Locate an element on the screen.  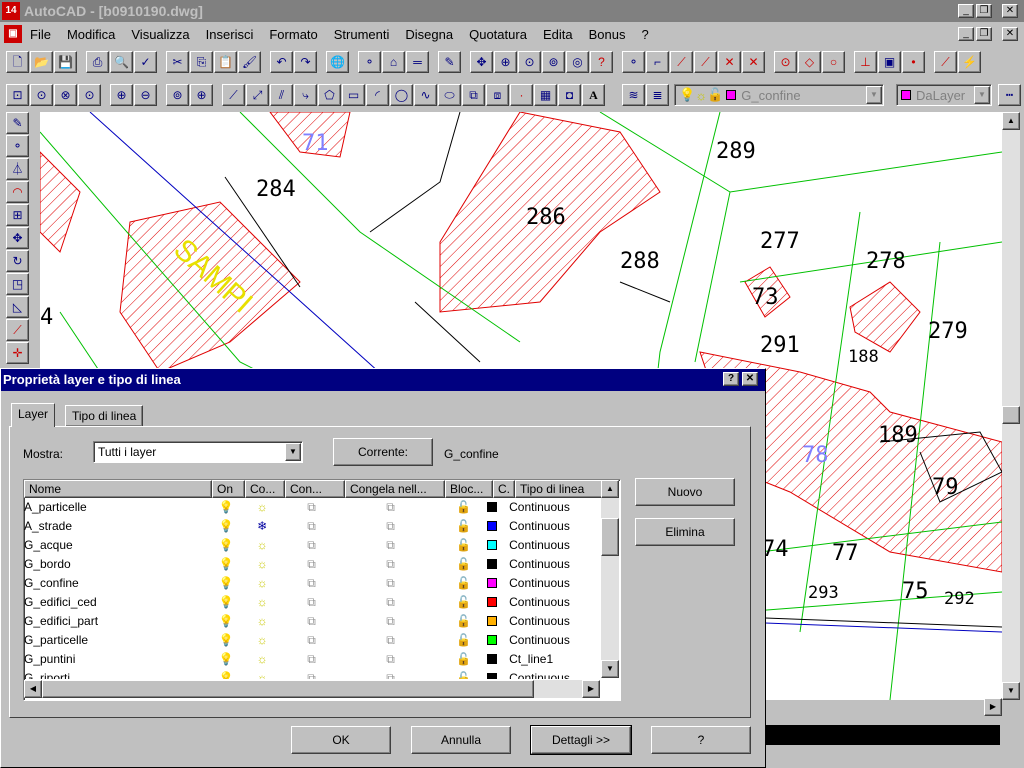
linetype-icon: ┅ is located at coordinates (1009, 95).